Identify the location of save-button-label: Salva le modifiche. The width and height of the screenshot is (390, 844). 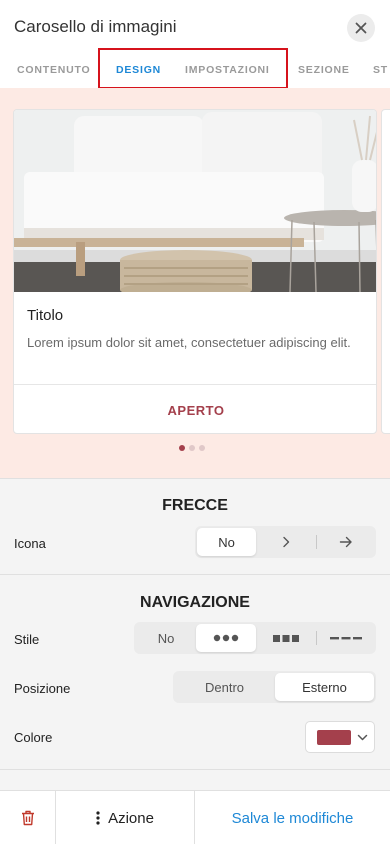
(292, 818).